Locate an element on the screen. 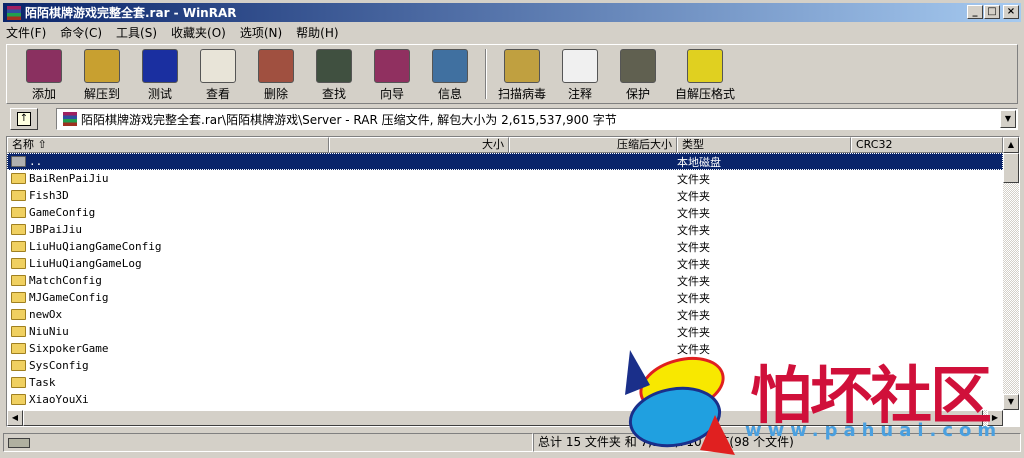 The image size is (1024, 458). toolbar-button-2: 测试 is located at coordinates (160, 74).